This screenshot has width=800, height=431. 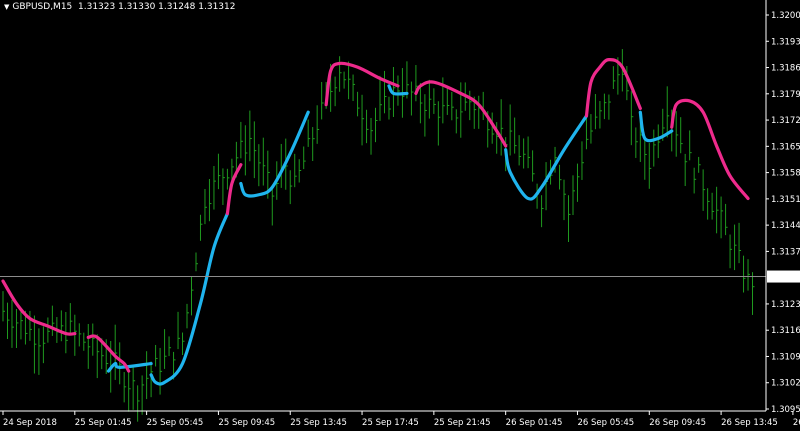 What do you see at coordinates (605, 423) in the screenshot?
I see `x-tick-label: 26 Sep 05:45` at bounding box center [605, 423].